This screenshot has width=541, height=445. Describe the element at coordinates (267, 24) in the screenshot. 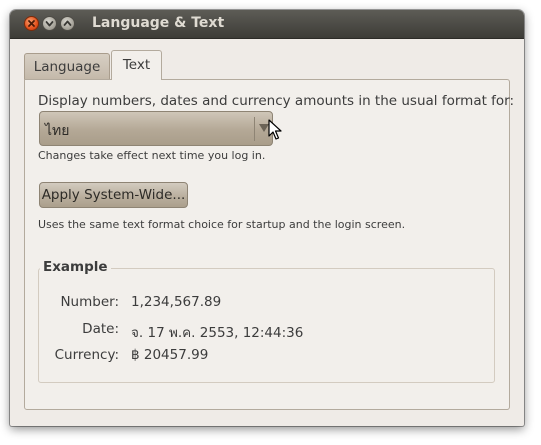

I see `titlebar: Language & Text` at that location.